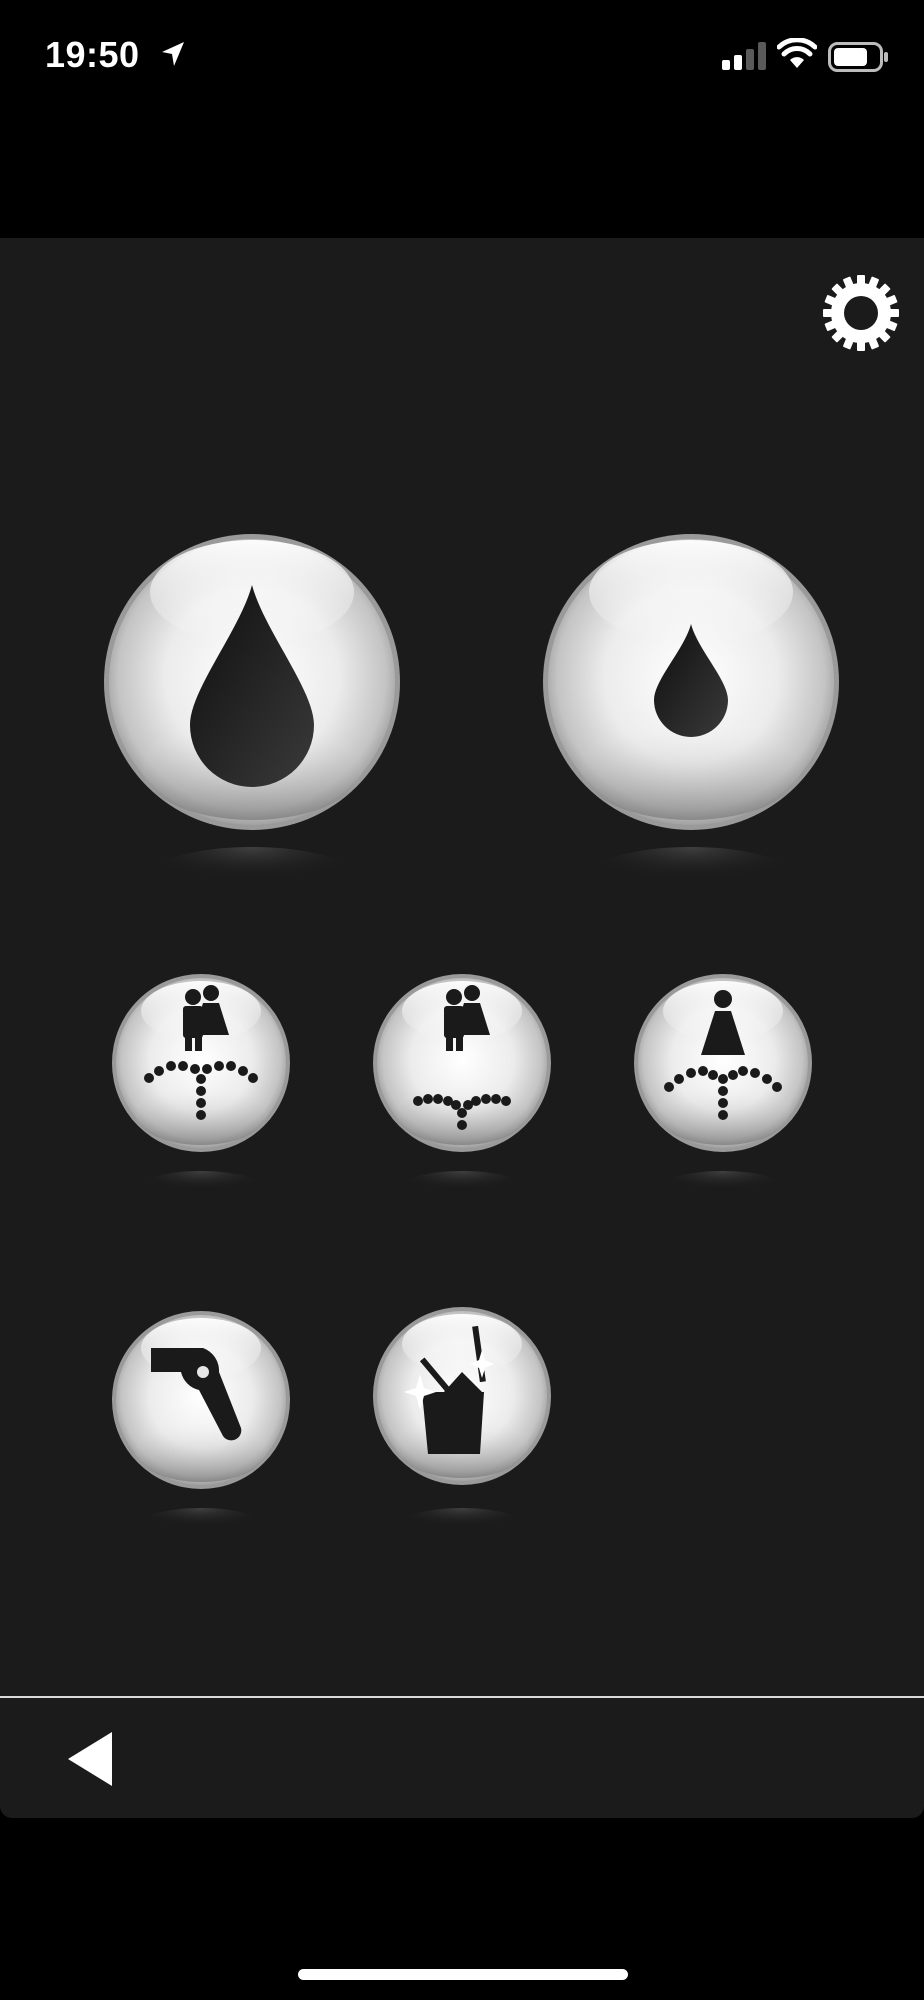 This screenshot has width=924, height=2000. I want to click on back-triangle-icon, so click(90, 1759).